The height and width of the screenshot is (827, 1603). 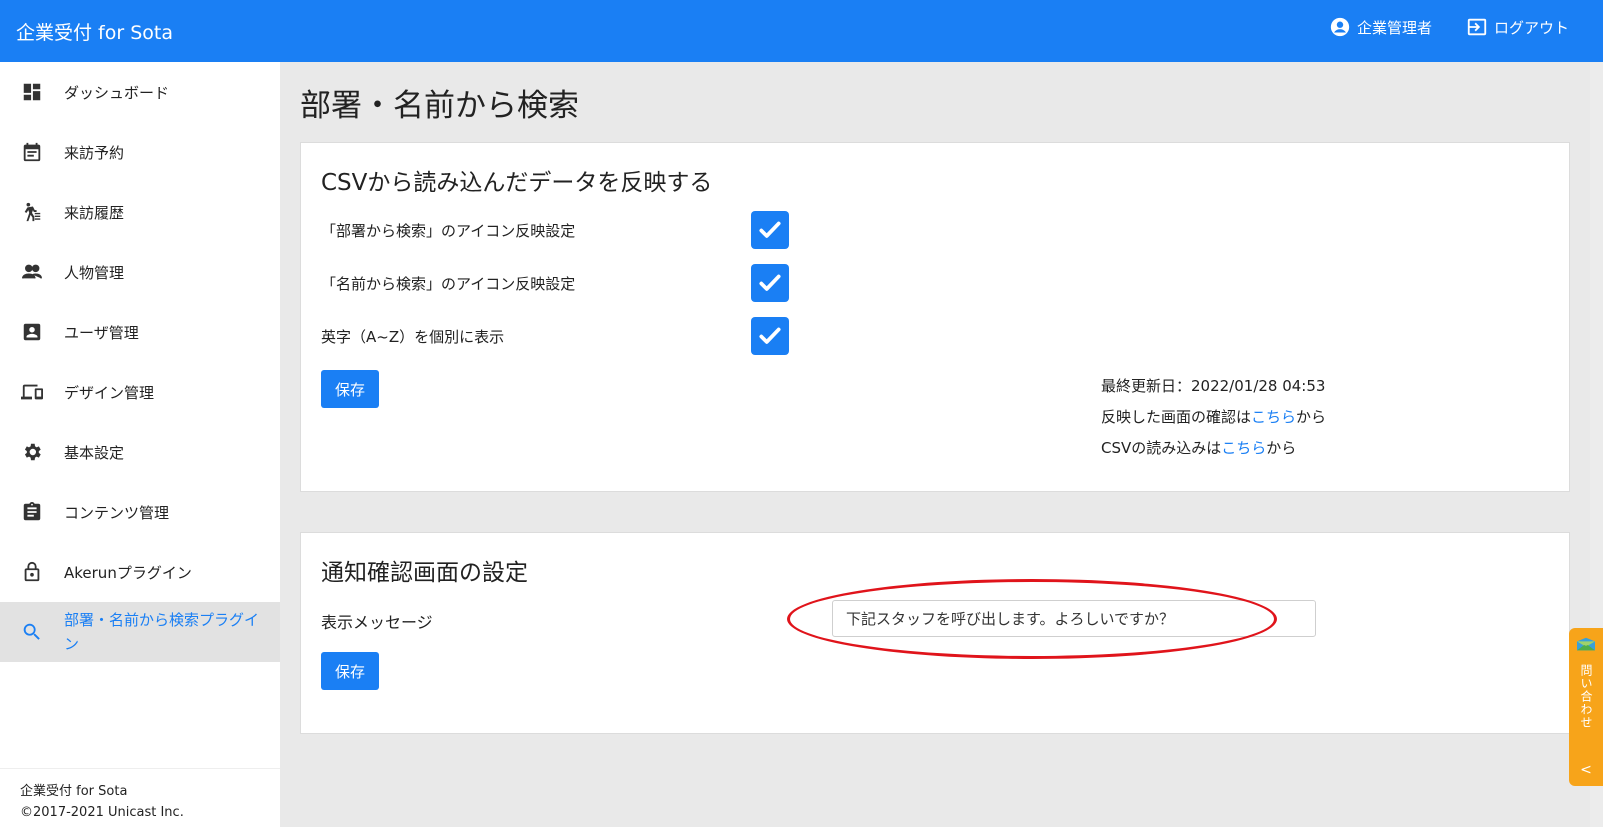 What do you see at coordinates (439, 106) in the screenshot?
I see `page-title: 部署・名前から検索` at bounding box center [439, 106].